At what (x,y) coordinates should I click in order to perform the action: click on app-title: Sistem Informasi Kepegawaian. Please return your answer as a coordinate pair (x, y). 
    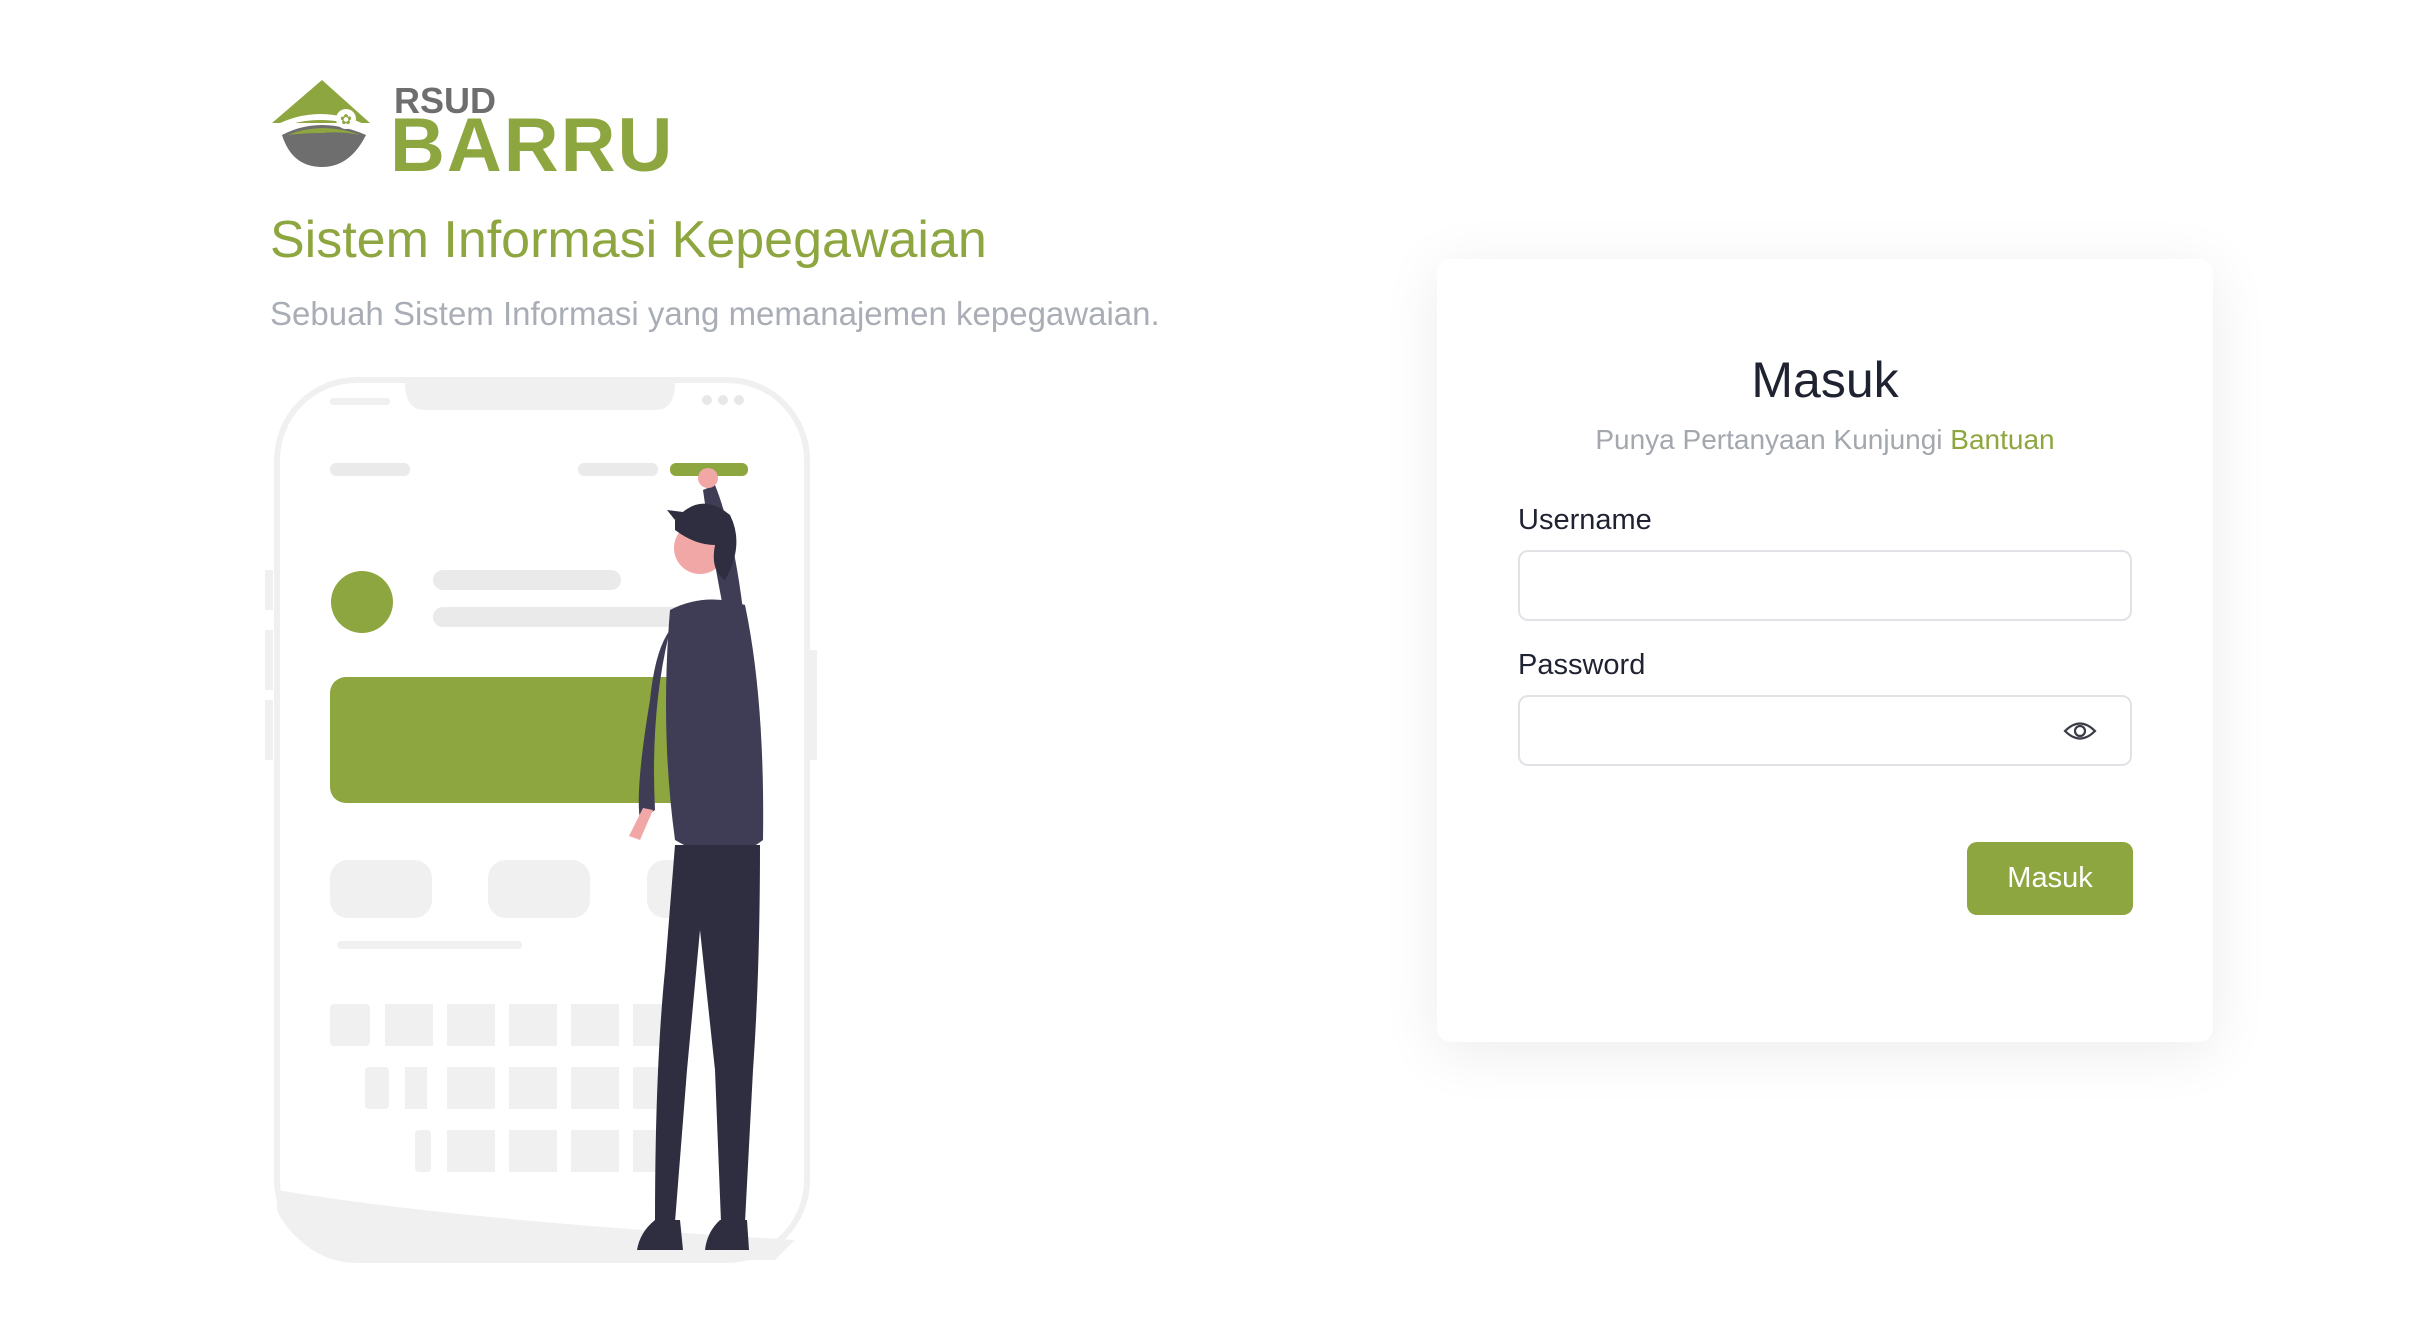
    Looking at the image, I should click on (628, 240).